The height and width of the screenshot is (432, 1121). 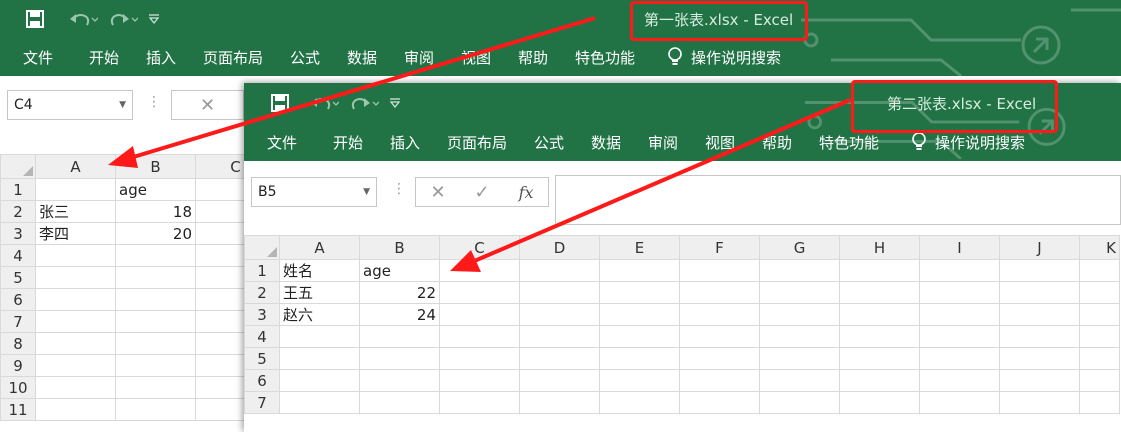 I want to click on tell-me-search: 操作说明搜索, so click(x=724, y=57).